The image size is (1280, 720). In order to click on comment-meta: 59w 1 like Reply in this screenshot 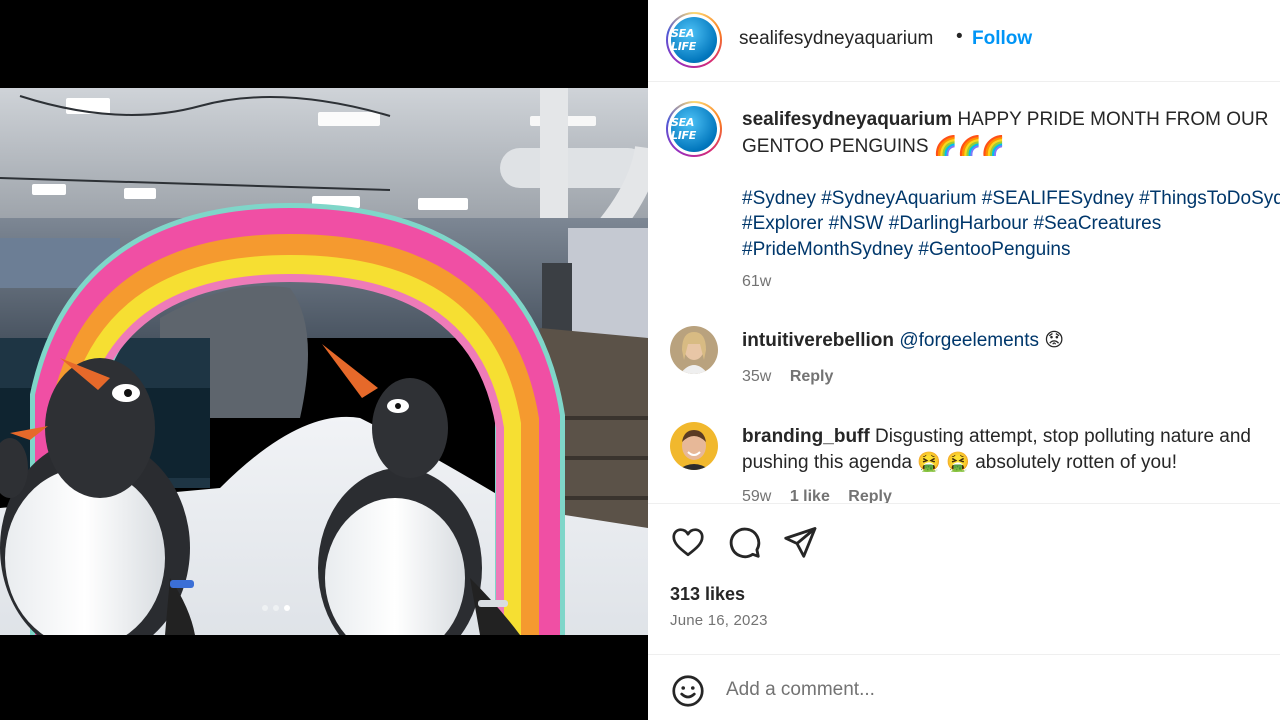, I will do `click(824, 495)`.